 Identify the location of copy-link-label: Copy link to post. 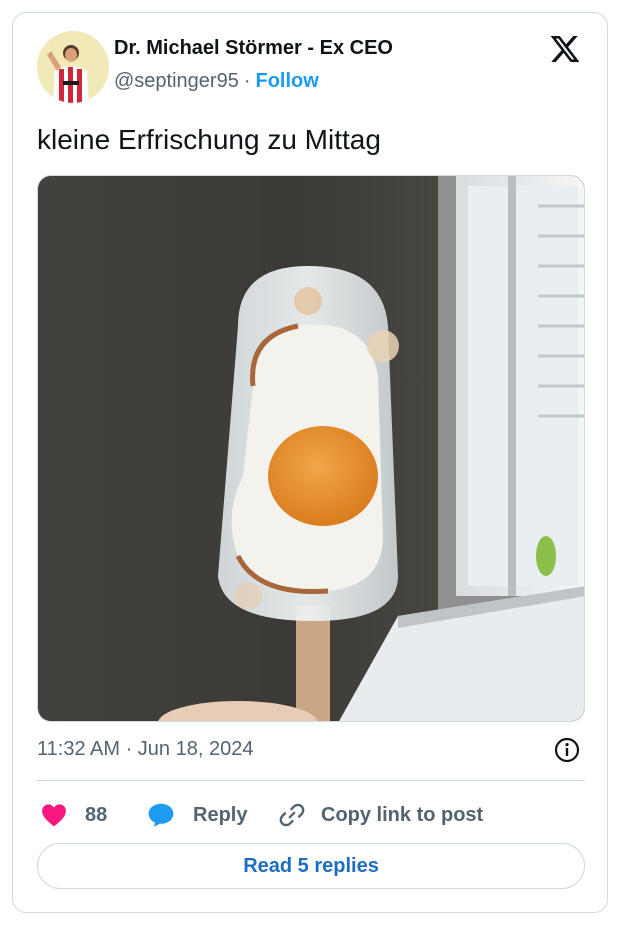
(402, 814).